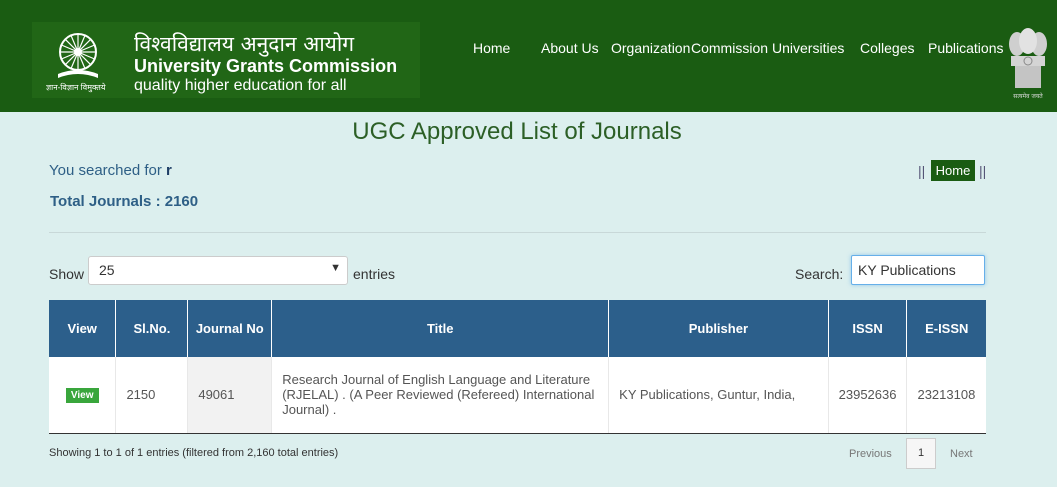 This screenshot has height=487, width=1057. What do you see at coordinates (152, 328) in the screenshot?
I see `header-sl-no: Sl.No.` at bounding box center [152, 328].